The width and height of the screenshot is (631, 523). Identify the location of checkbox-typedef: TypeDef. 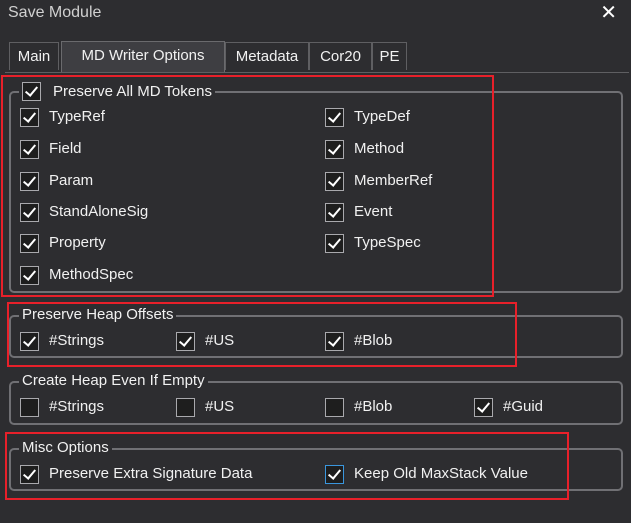
(367, 117).